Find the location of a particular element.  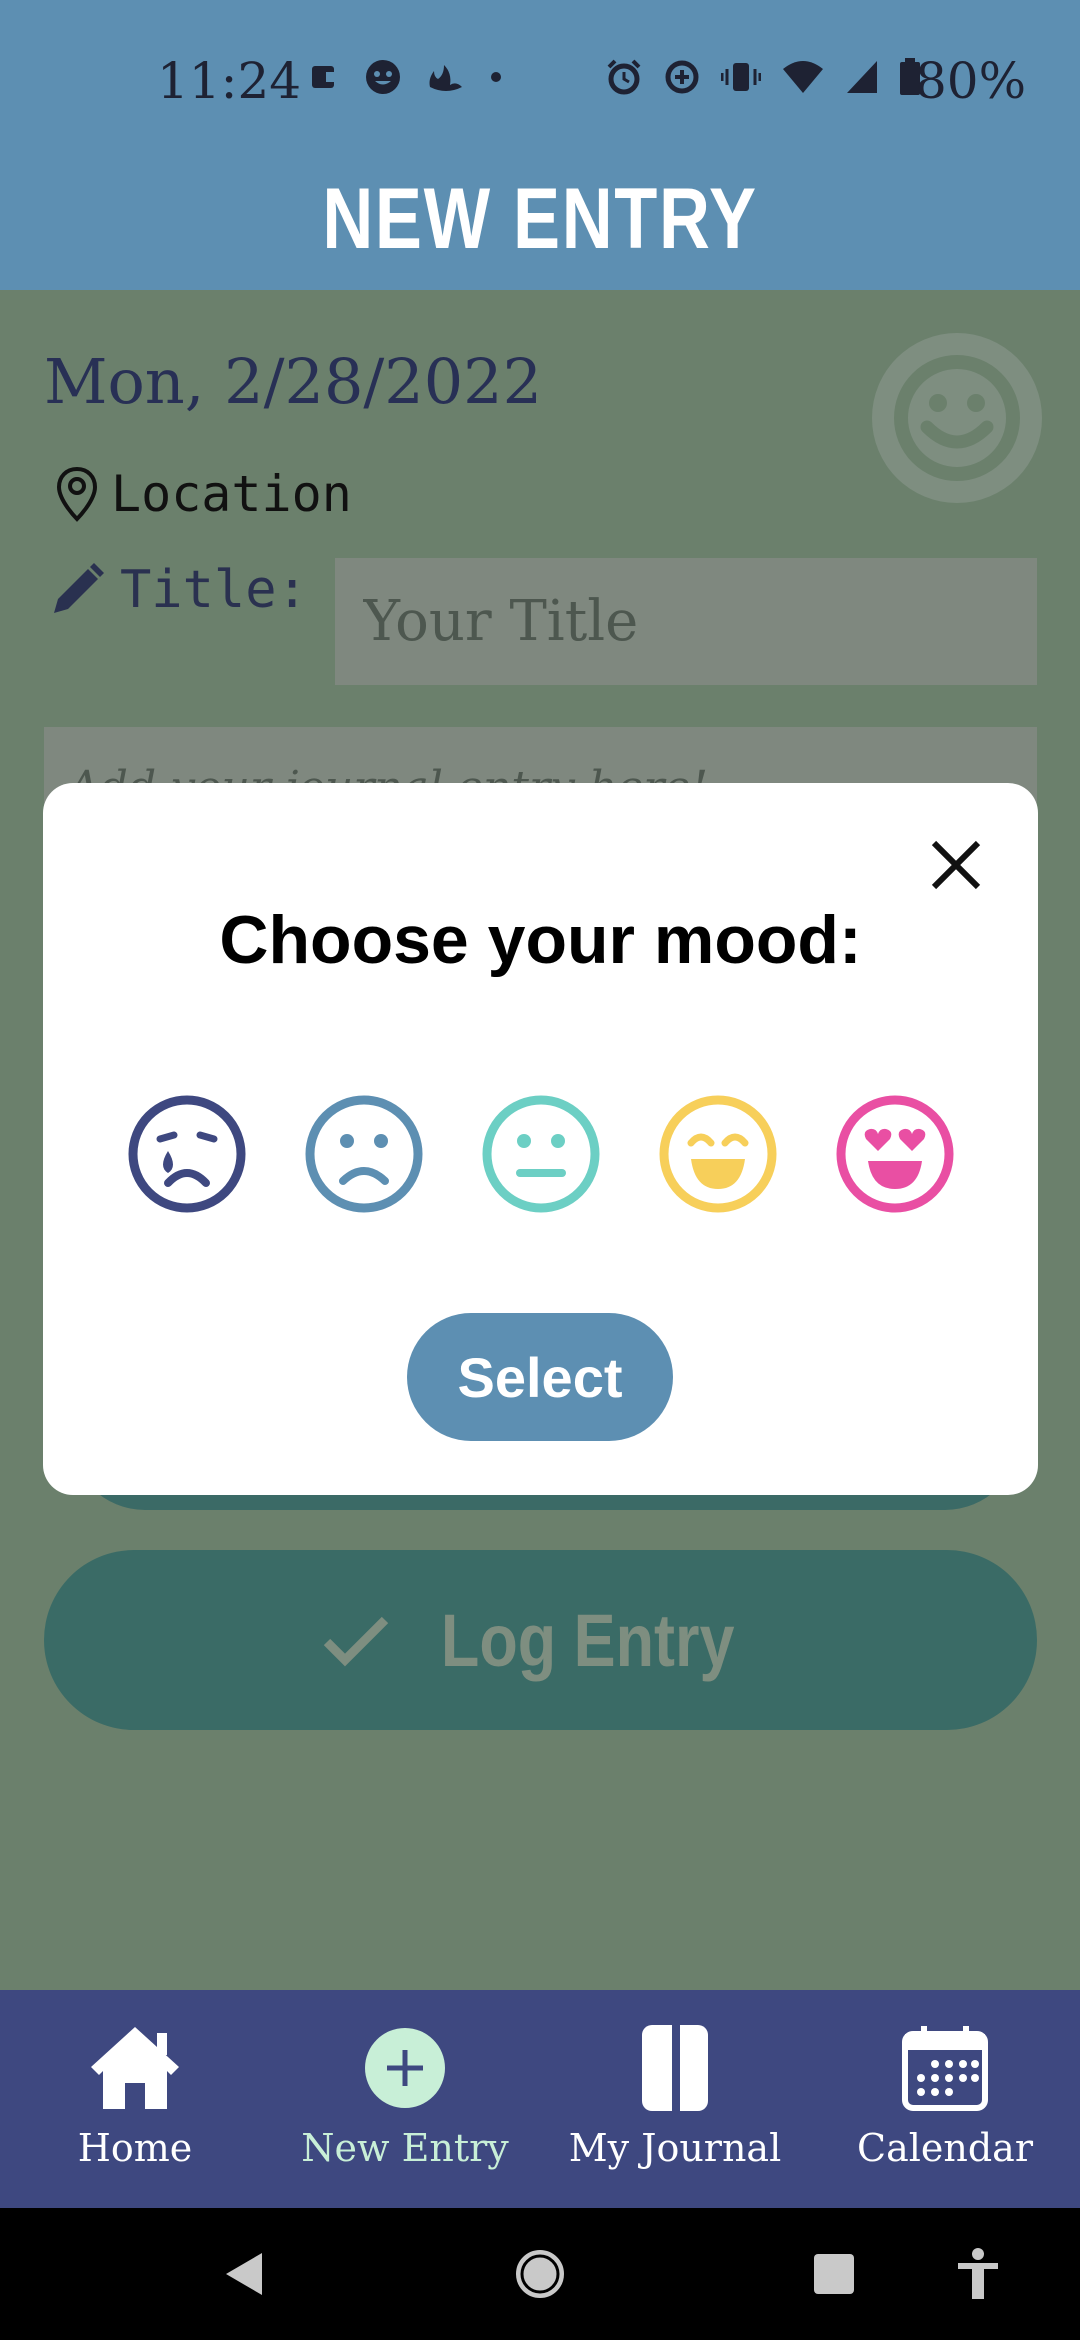

vibrate-icon is located at coordinates (741, 77).